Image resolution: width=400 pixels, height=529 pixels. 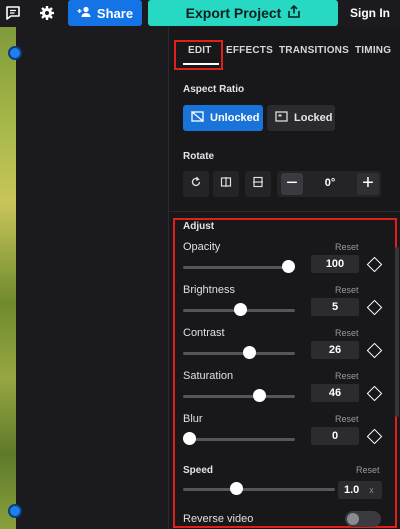 What do you see at coordinates (15, 511) in the screenshot?
I see `resize-handle-bottom` at bounding box center [15, 511].